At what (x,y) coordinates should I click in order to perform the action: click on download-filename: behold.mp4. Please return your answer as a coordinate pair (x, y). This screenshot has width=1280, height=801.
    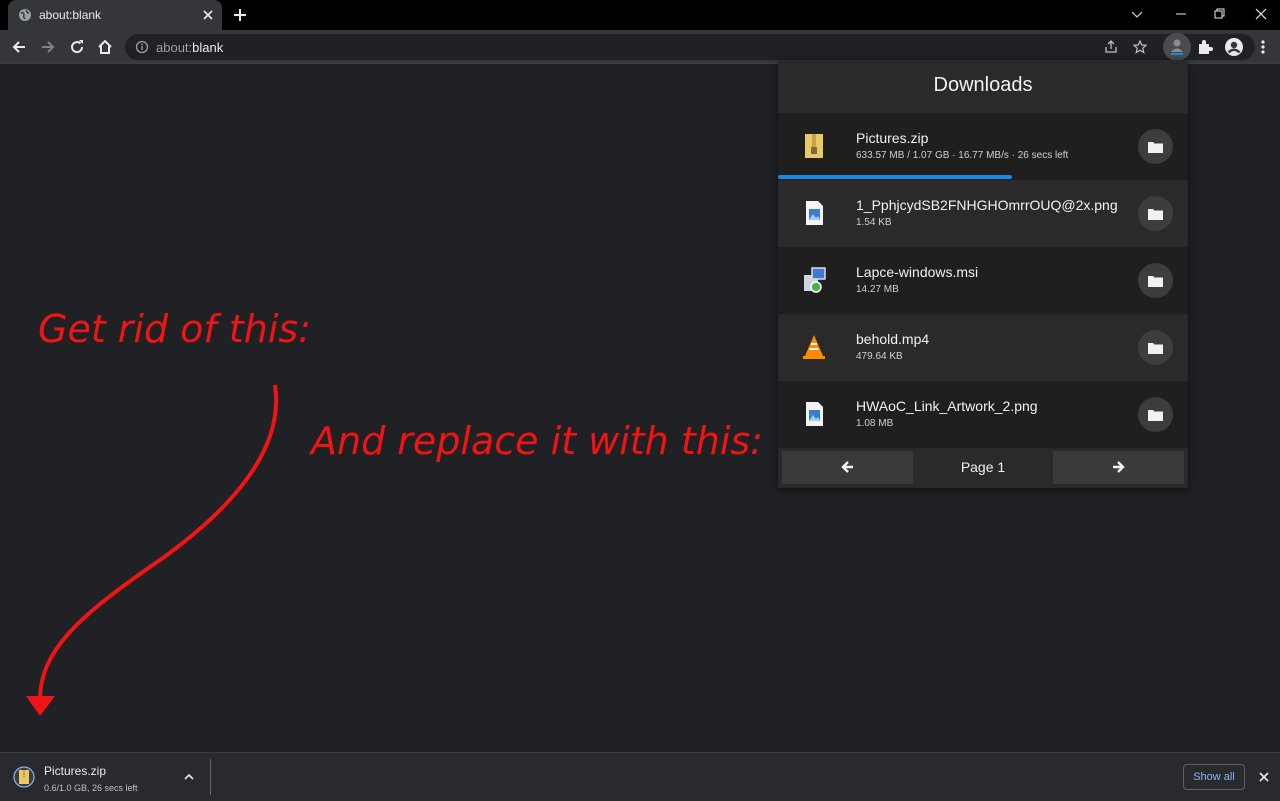
    Looking at the image, I should click on (893, 339).